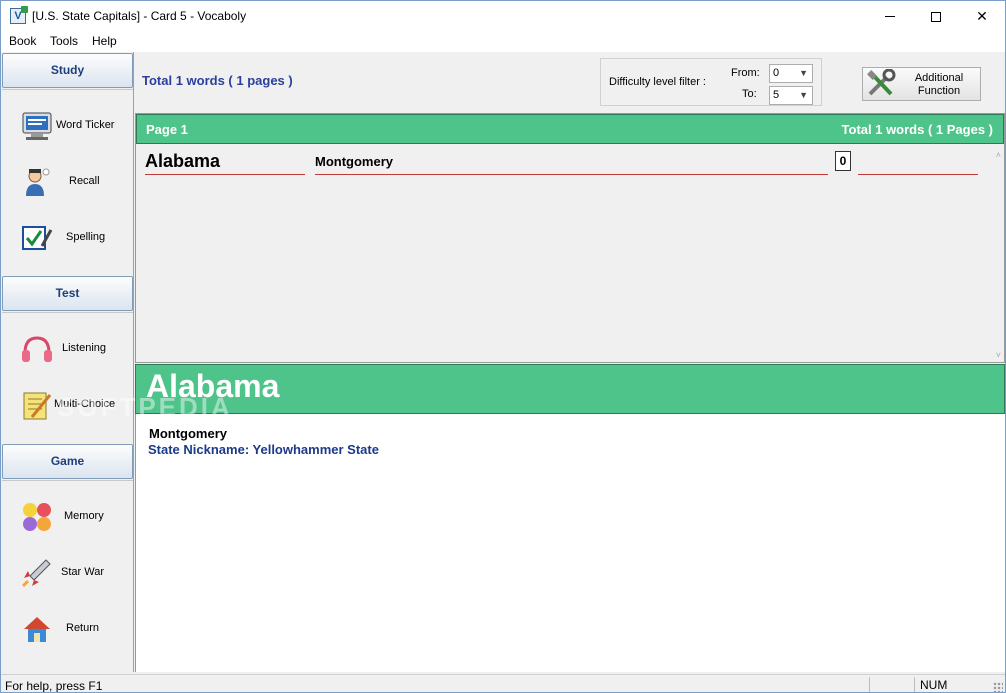 This screenshot has width=1006, height=693. What do you see at coordinates (843, 161) in the screenshot?
I see `difficulty-level-cell: 0` at bounding box center [843, 161].